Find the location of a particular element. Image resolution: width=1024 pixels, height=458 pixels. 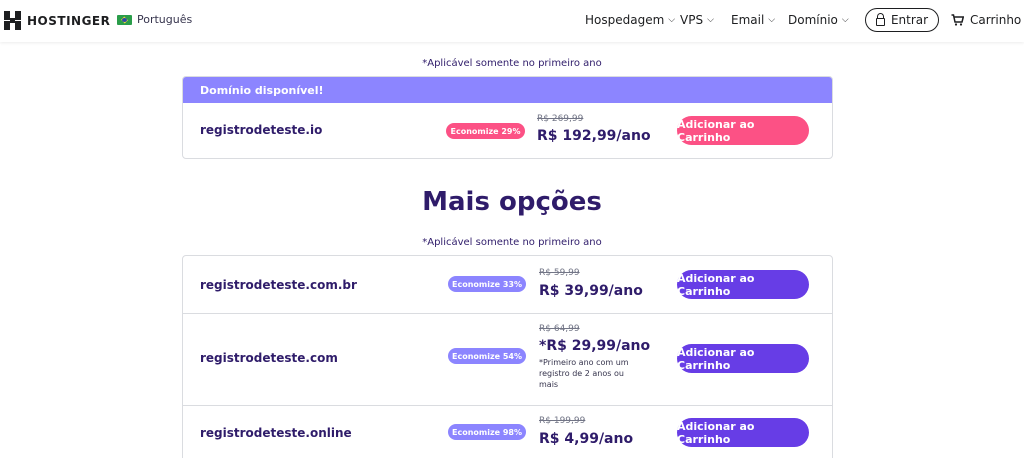

brand-logo: HOSTINGER is located at coordinates (57, 20).